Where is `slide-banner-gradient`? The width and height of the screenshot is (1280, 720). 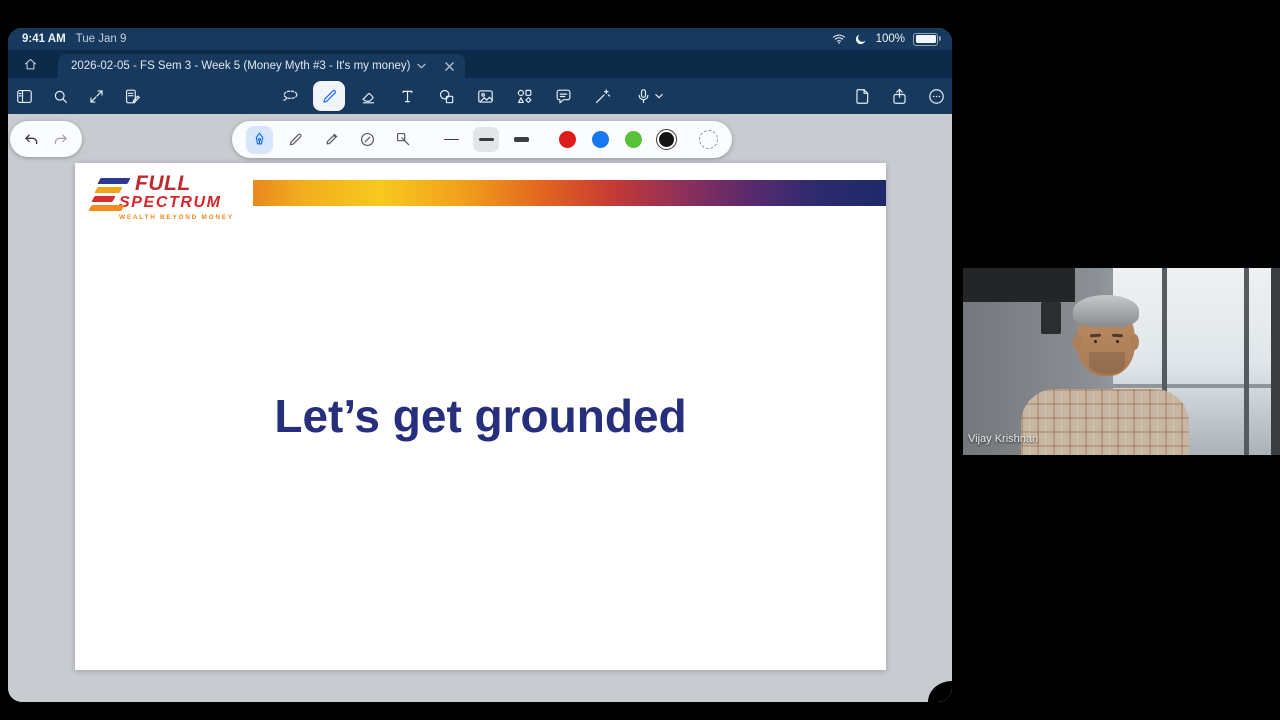
slide-banner-gradient is located at coordinates (569, 193).